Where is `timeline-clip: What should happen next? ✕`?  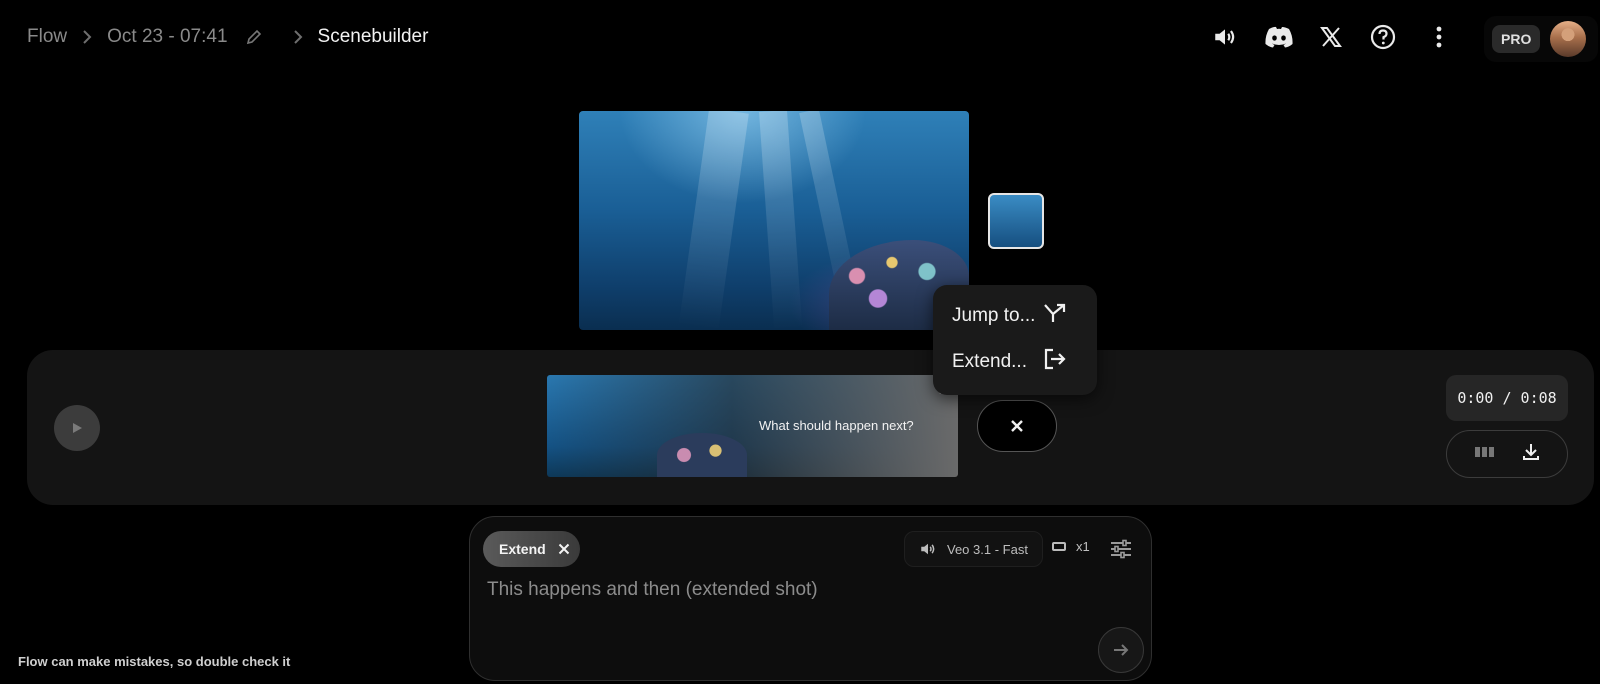
timeline-clip: What should happen next? ✕ is located at coordinates (752, 426).